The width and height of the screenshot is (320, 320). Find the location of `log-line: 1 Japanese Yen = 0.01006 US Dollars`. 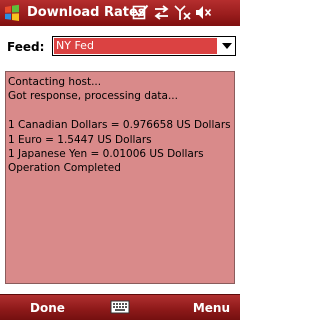

log-line: 1 Japanese Yen = 0.01006 US Dollars is located at coordinates (106, 153).